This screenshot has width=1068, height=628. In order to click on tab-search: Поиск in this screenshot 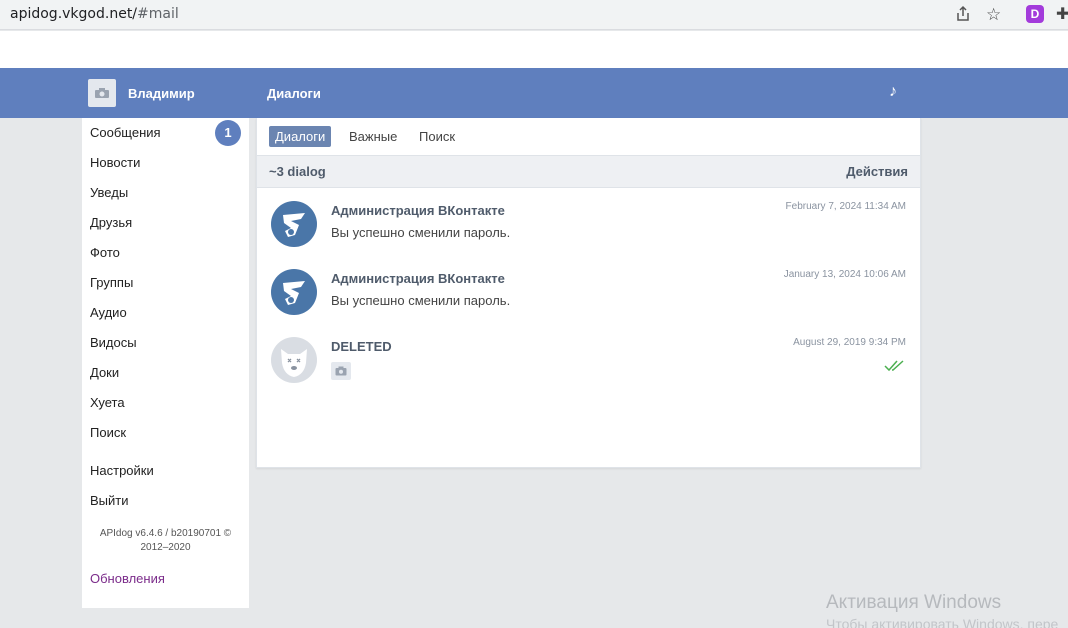, I will do `click(437, 136)`.